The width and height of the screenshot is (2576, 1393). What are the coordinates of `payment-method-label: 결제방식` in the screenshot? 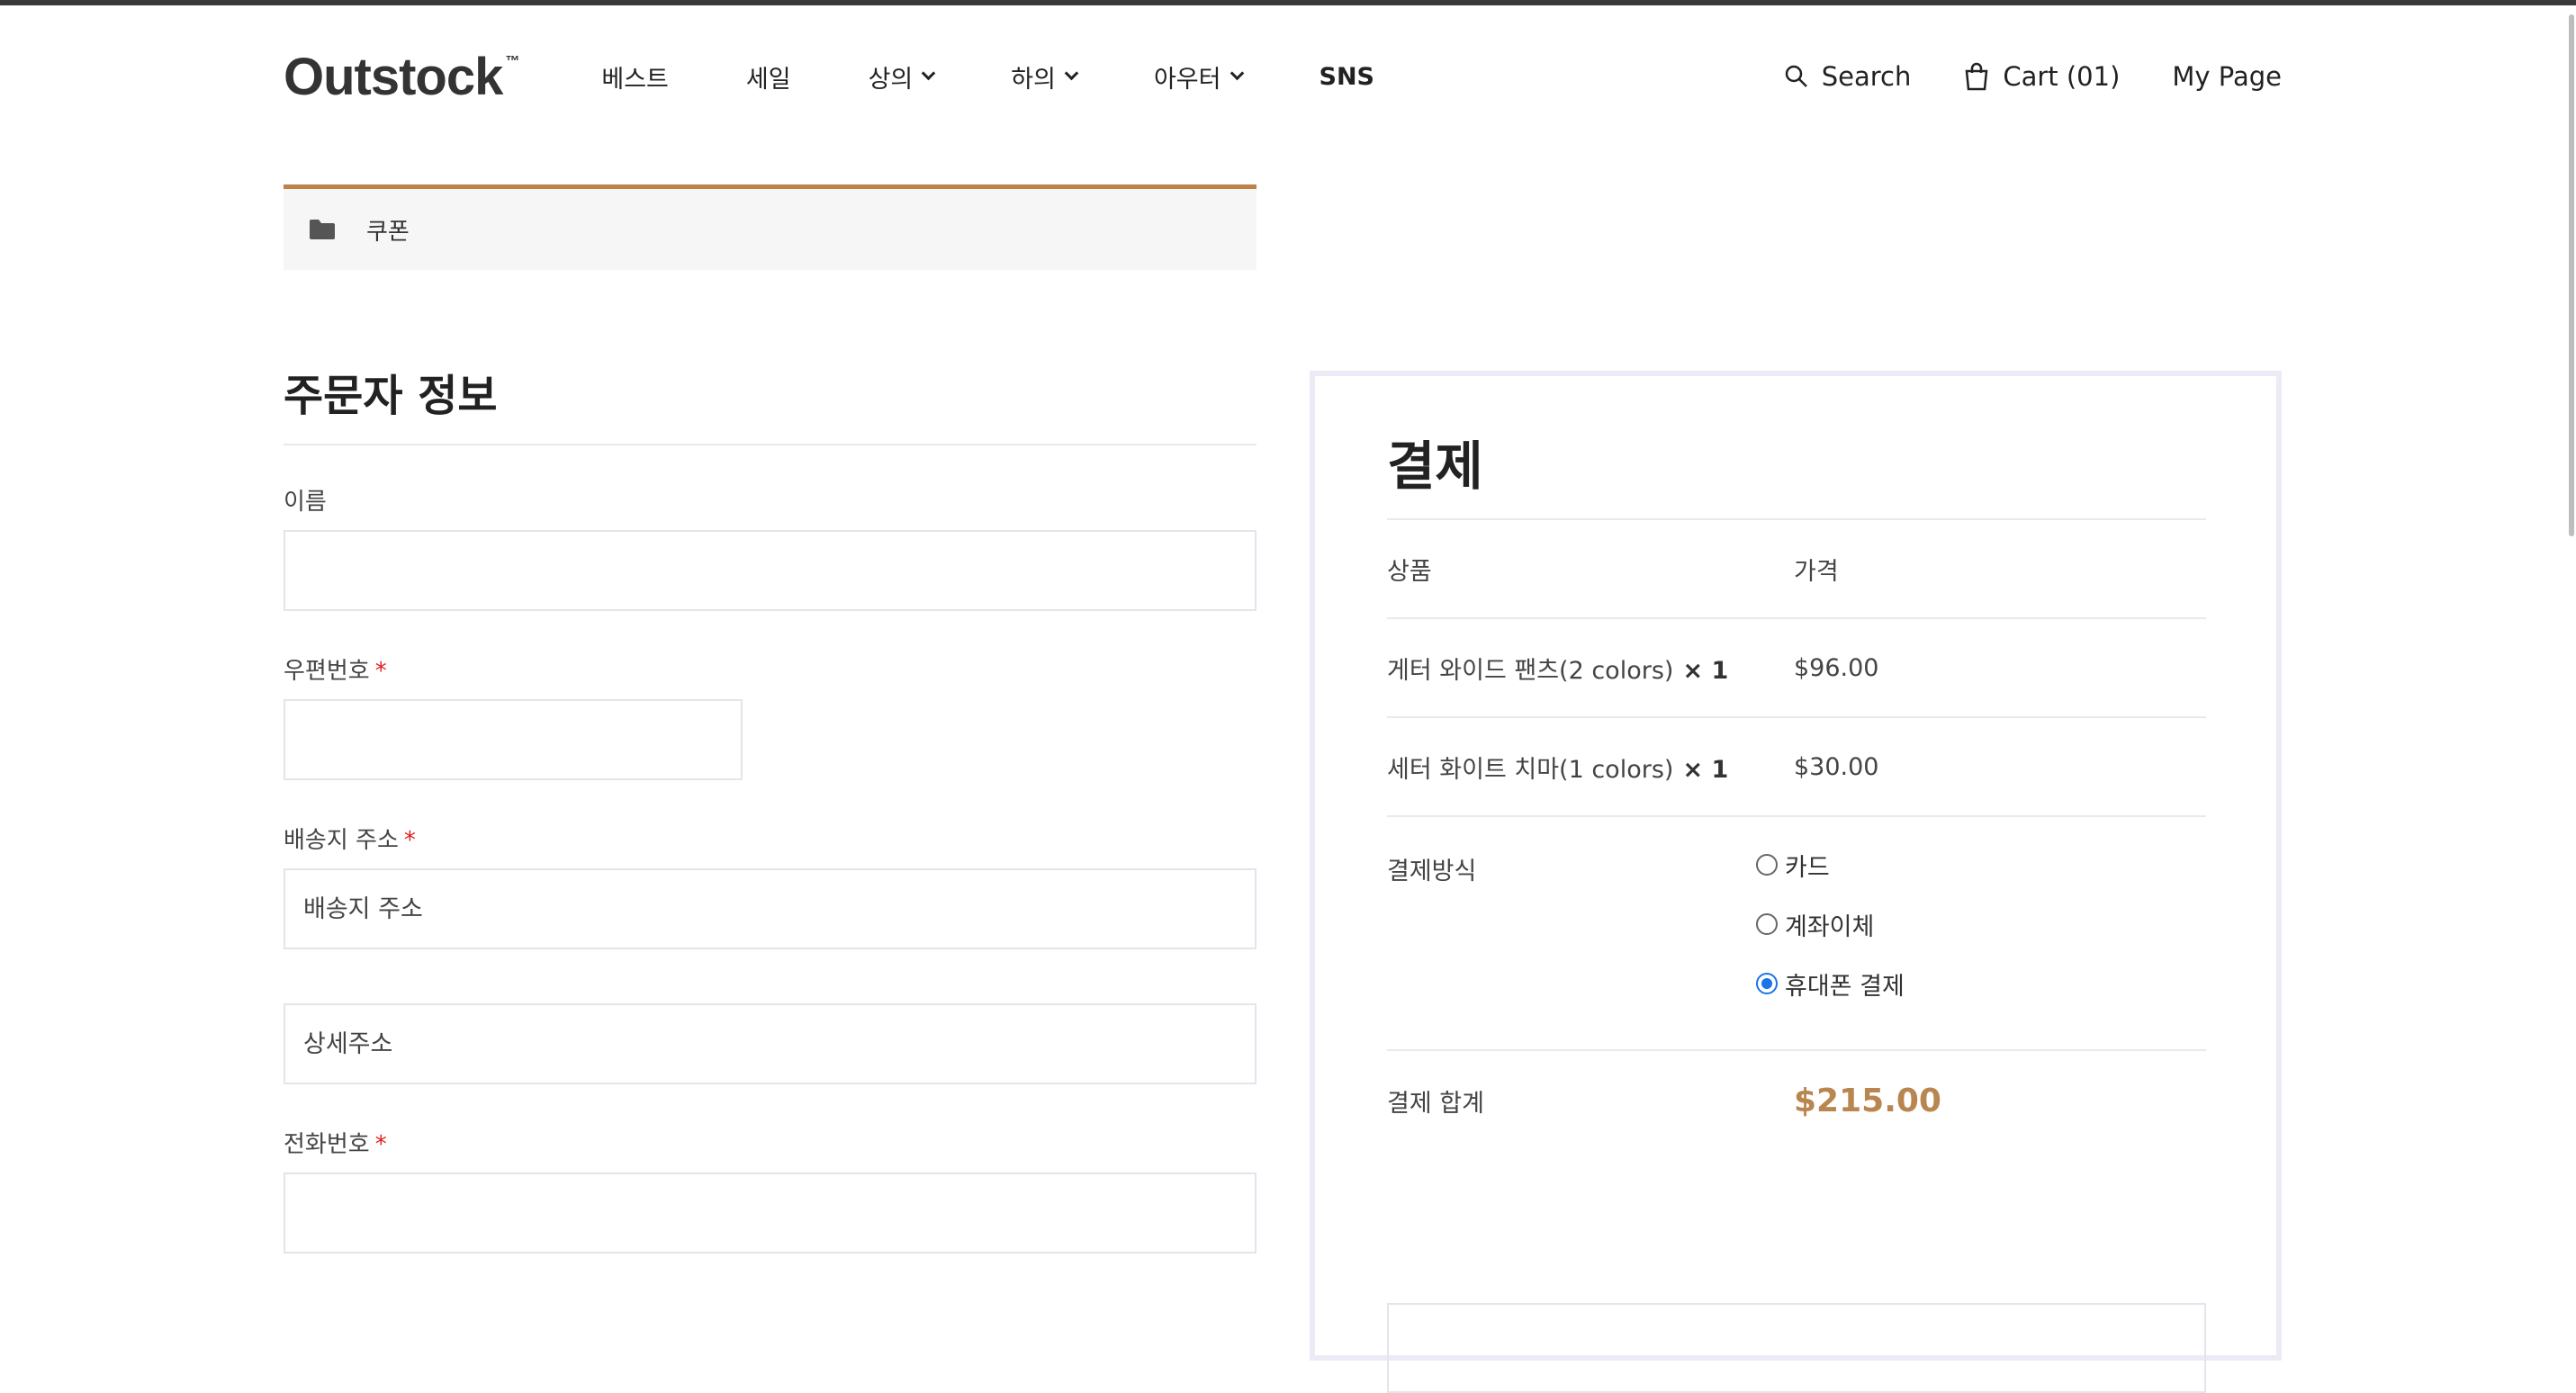 It's located at (1432, 871).